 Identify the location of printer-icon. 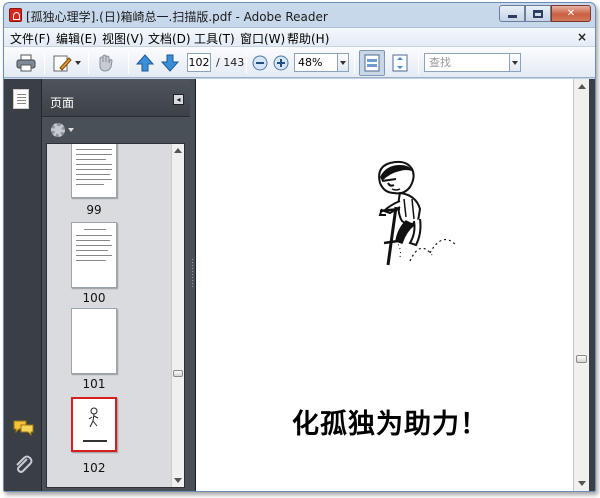
(26, 63).